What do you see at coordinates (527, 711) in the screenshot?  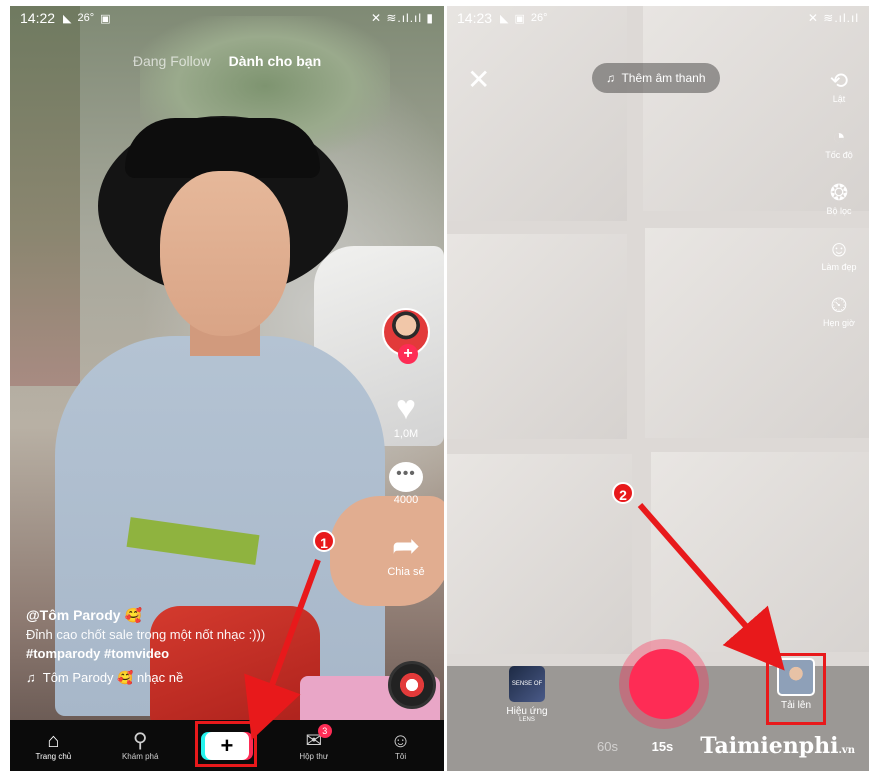 I see `effects-label: Hiệu ứng` at bounding box center [527, 711].